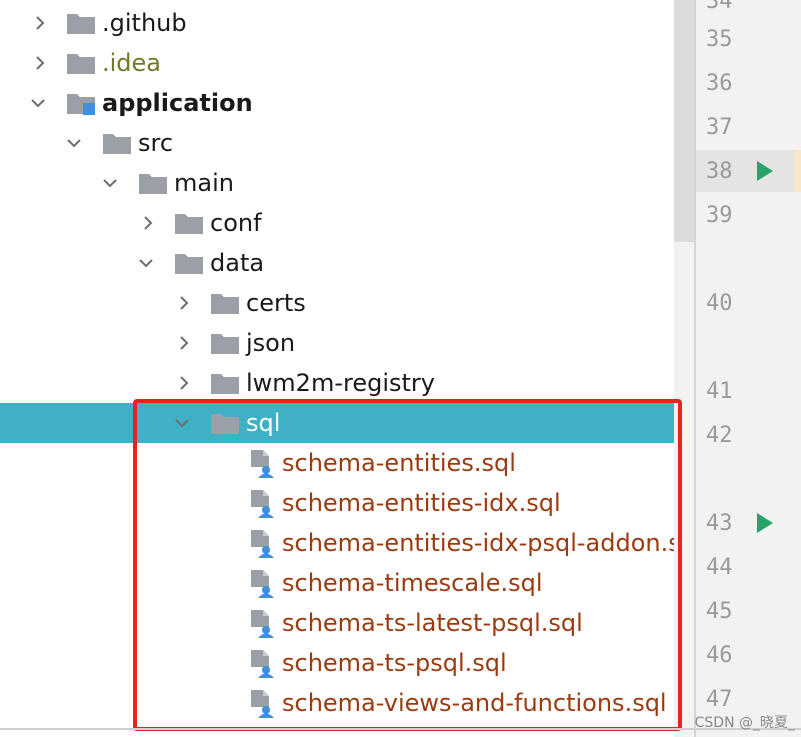 The image size is (801, 737). What do you see at coordinates (271, 343) in the screenshot?
I see `tree-item-label: json` at bounding box center [271, 343].